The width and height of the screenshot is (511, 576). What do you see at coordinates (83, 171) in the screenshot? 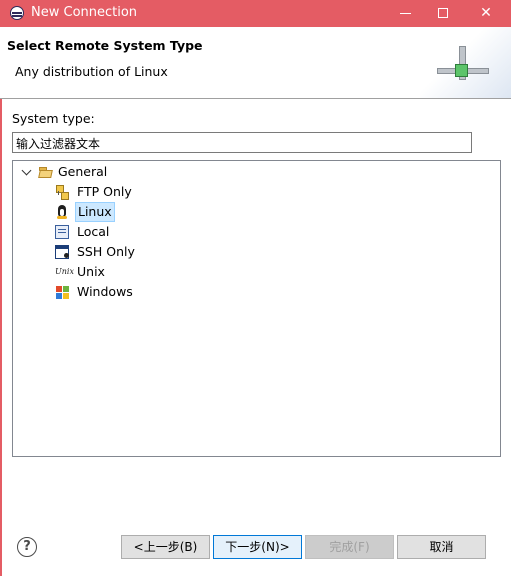
I see `tree-node-label: General` at bounding box center [83, 171].